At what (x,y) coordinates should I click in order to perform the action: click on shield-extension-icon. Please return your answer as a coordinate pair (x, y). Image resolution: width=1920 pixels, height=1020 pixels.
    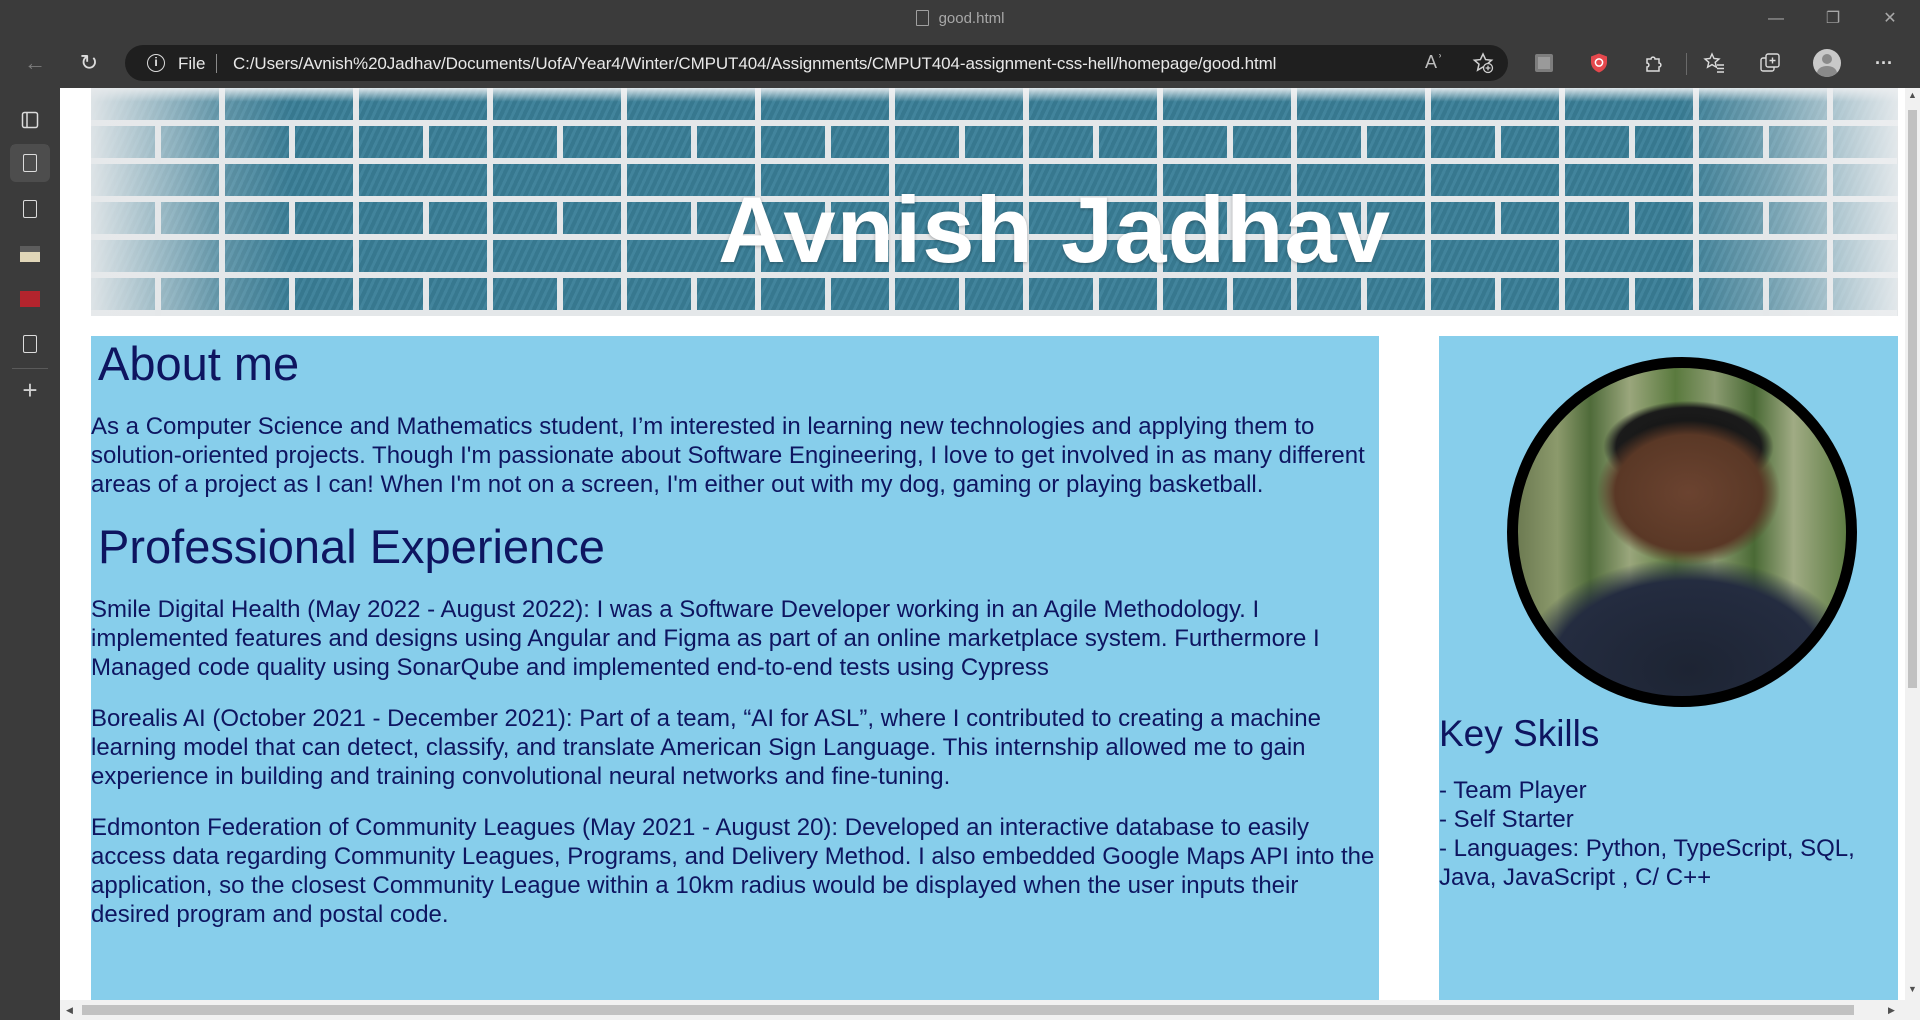
    Looking at the image, I should click on (1599, 63).